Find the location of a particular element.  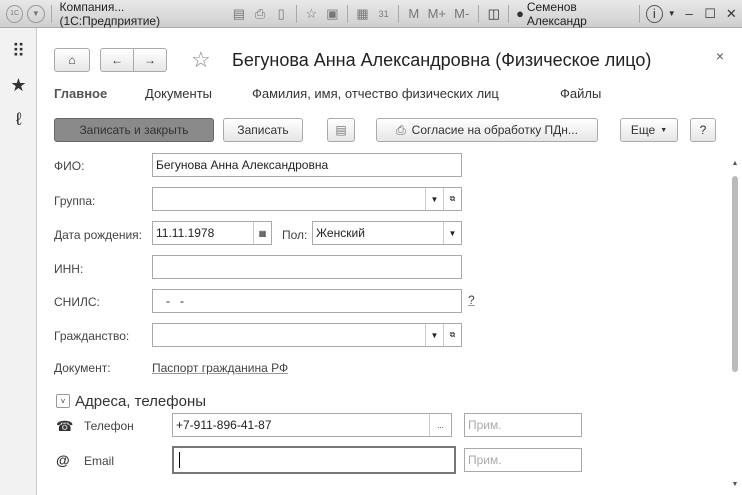

memory-minus-button: M- is located at coordinates (461, 14).